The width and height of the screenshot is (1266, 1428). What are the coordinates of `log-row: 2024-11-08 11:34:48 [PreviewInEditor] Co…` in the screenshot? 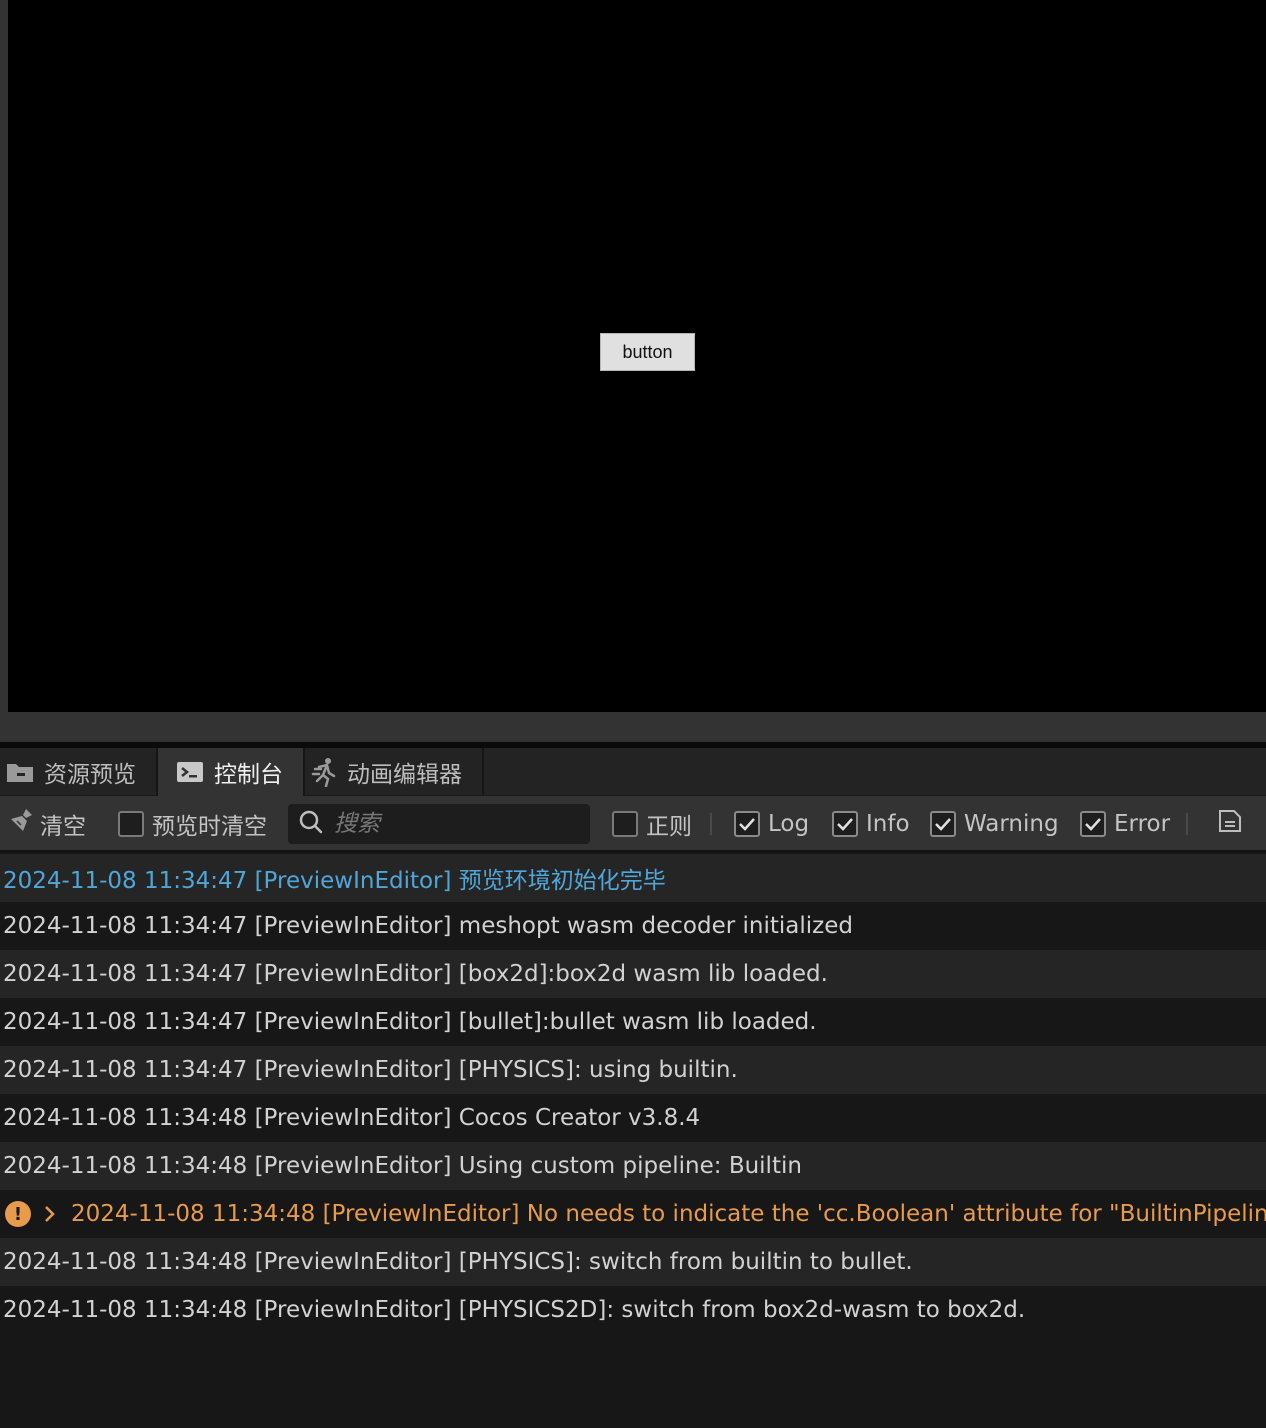 It's located at (633, 1118).